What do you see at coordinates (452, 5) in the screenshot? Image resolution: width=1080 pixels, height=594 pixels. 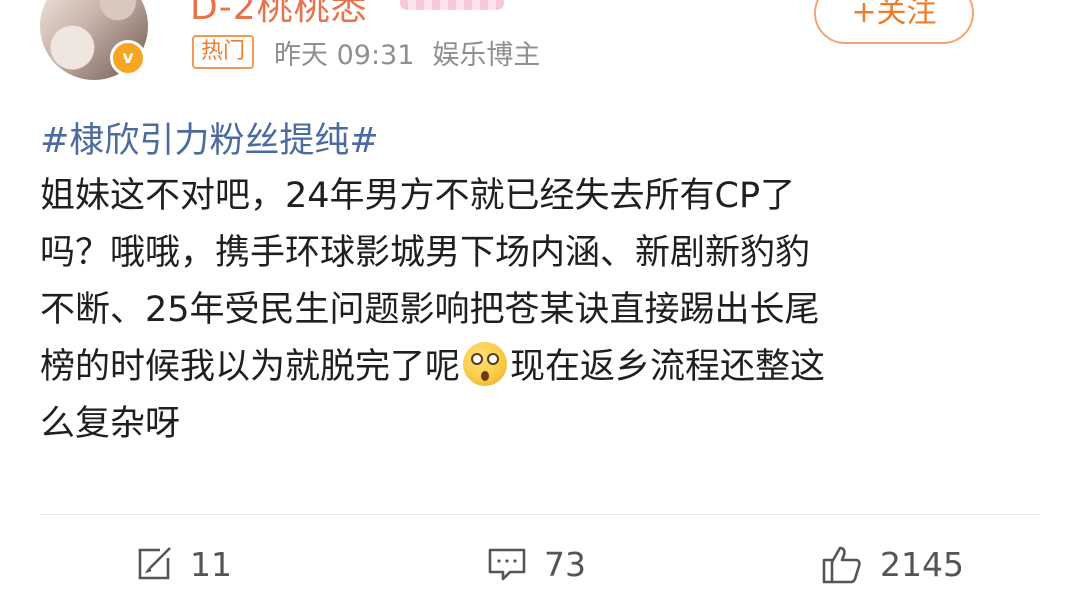 I see `name-decoration-icon` at bounding box center [452, 5].